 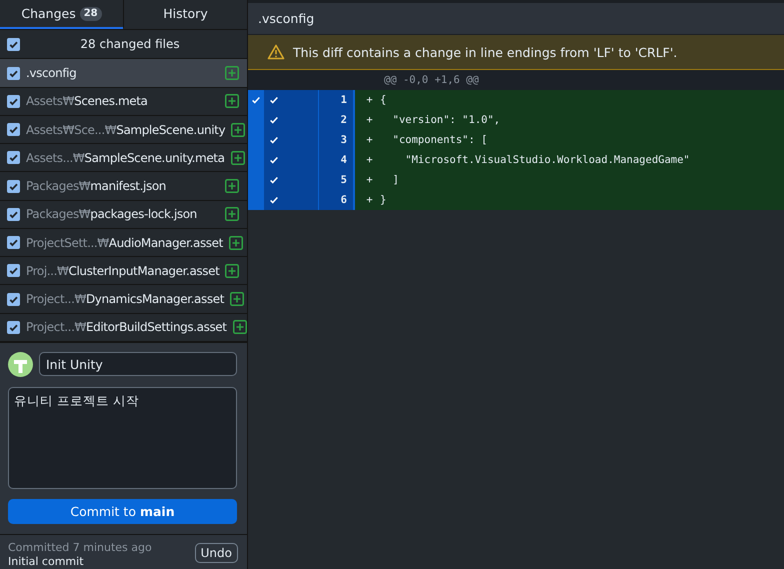 What do you see at coordinates (431, 80) in the screenshot?
I see `hunk-header: @@ -0,0 +1,6 @@` at bounding box center [431, 80].